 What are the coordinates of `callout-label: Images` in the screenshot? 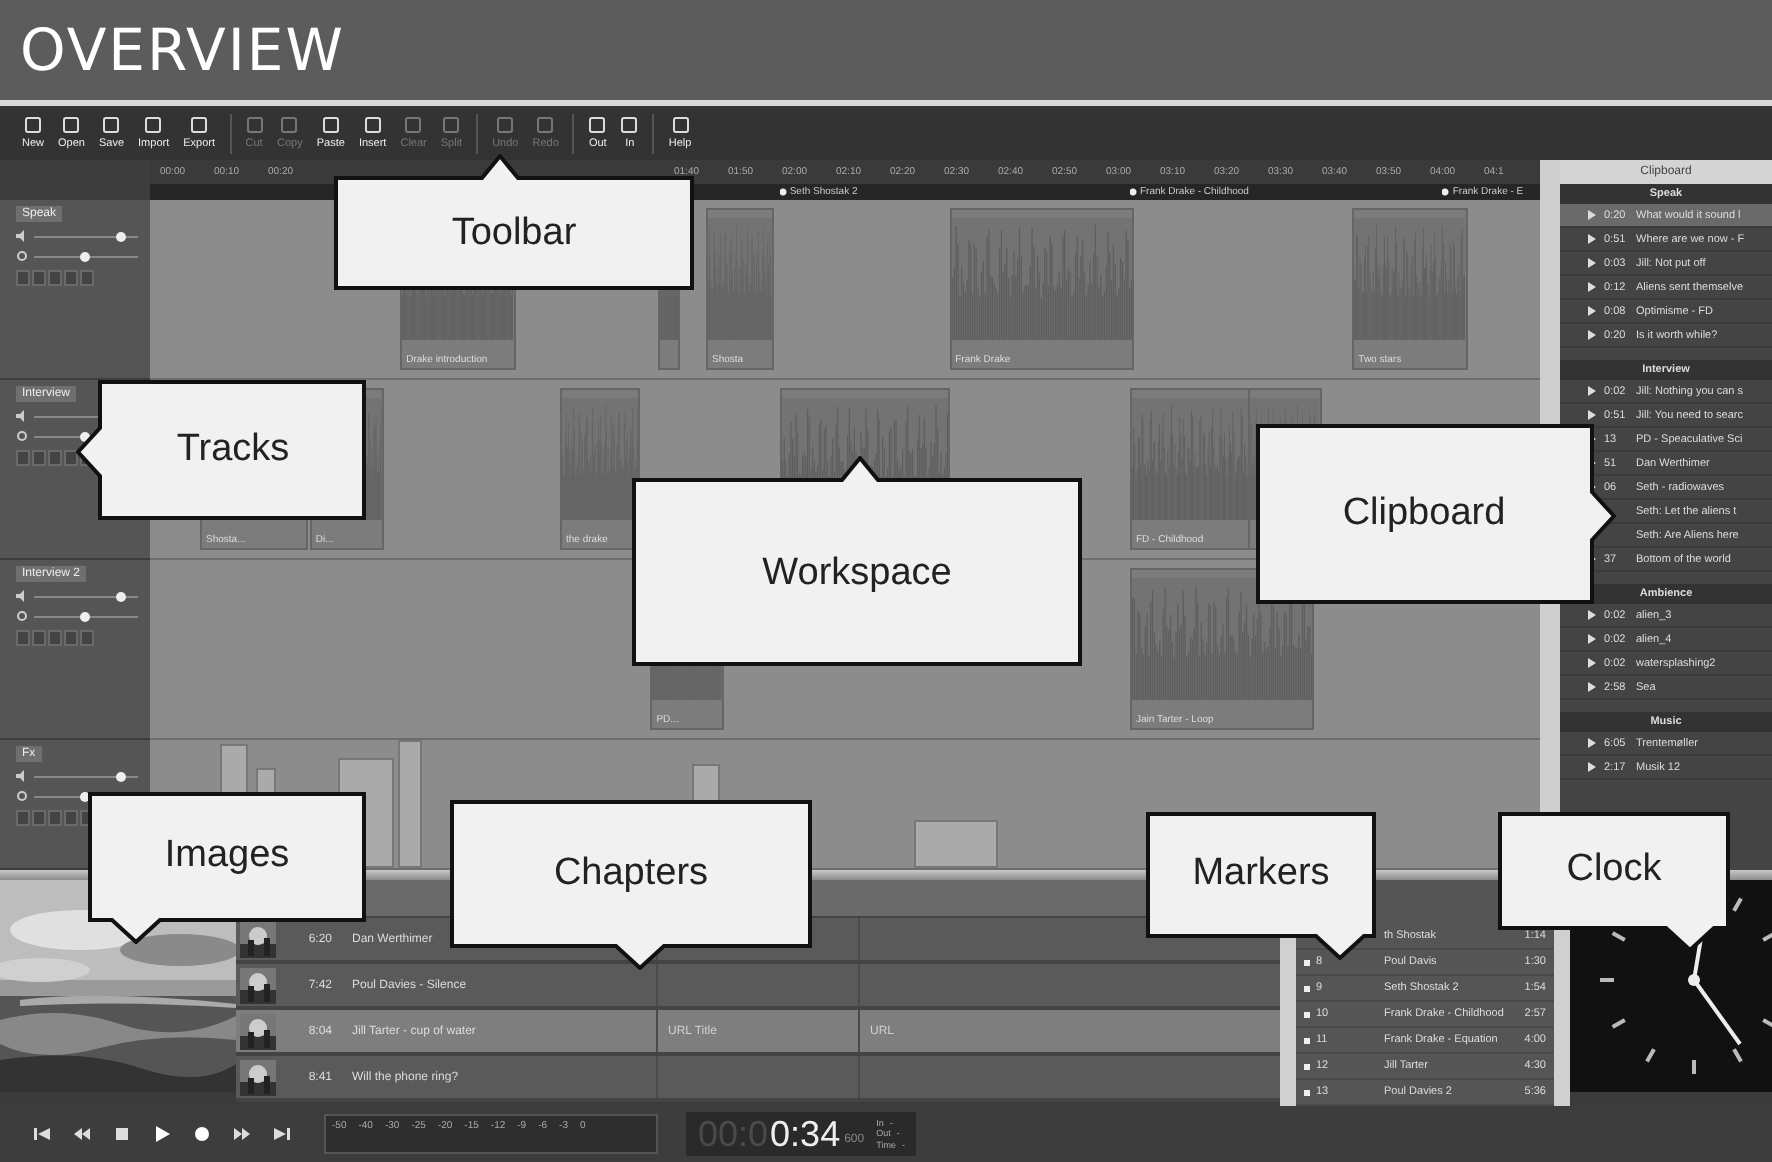 It's located at (227, 856).